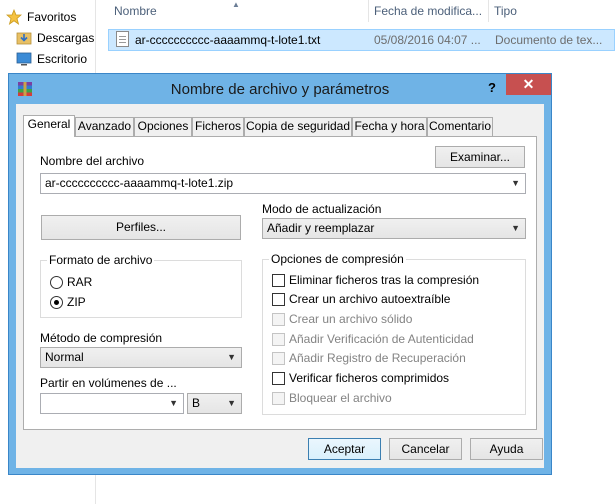  What do you see at coordinates (384, 280) in the screenshot?
I see `option-label: Eliminar ficheros tras la compresión` at bounding box center [384, 280].